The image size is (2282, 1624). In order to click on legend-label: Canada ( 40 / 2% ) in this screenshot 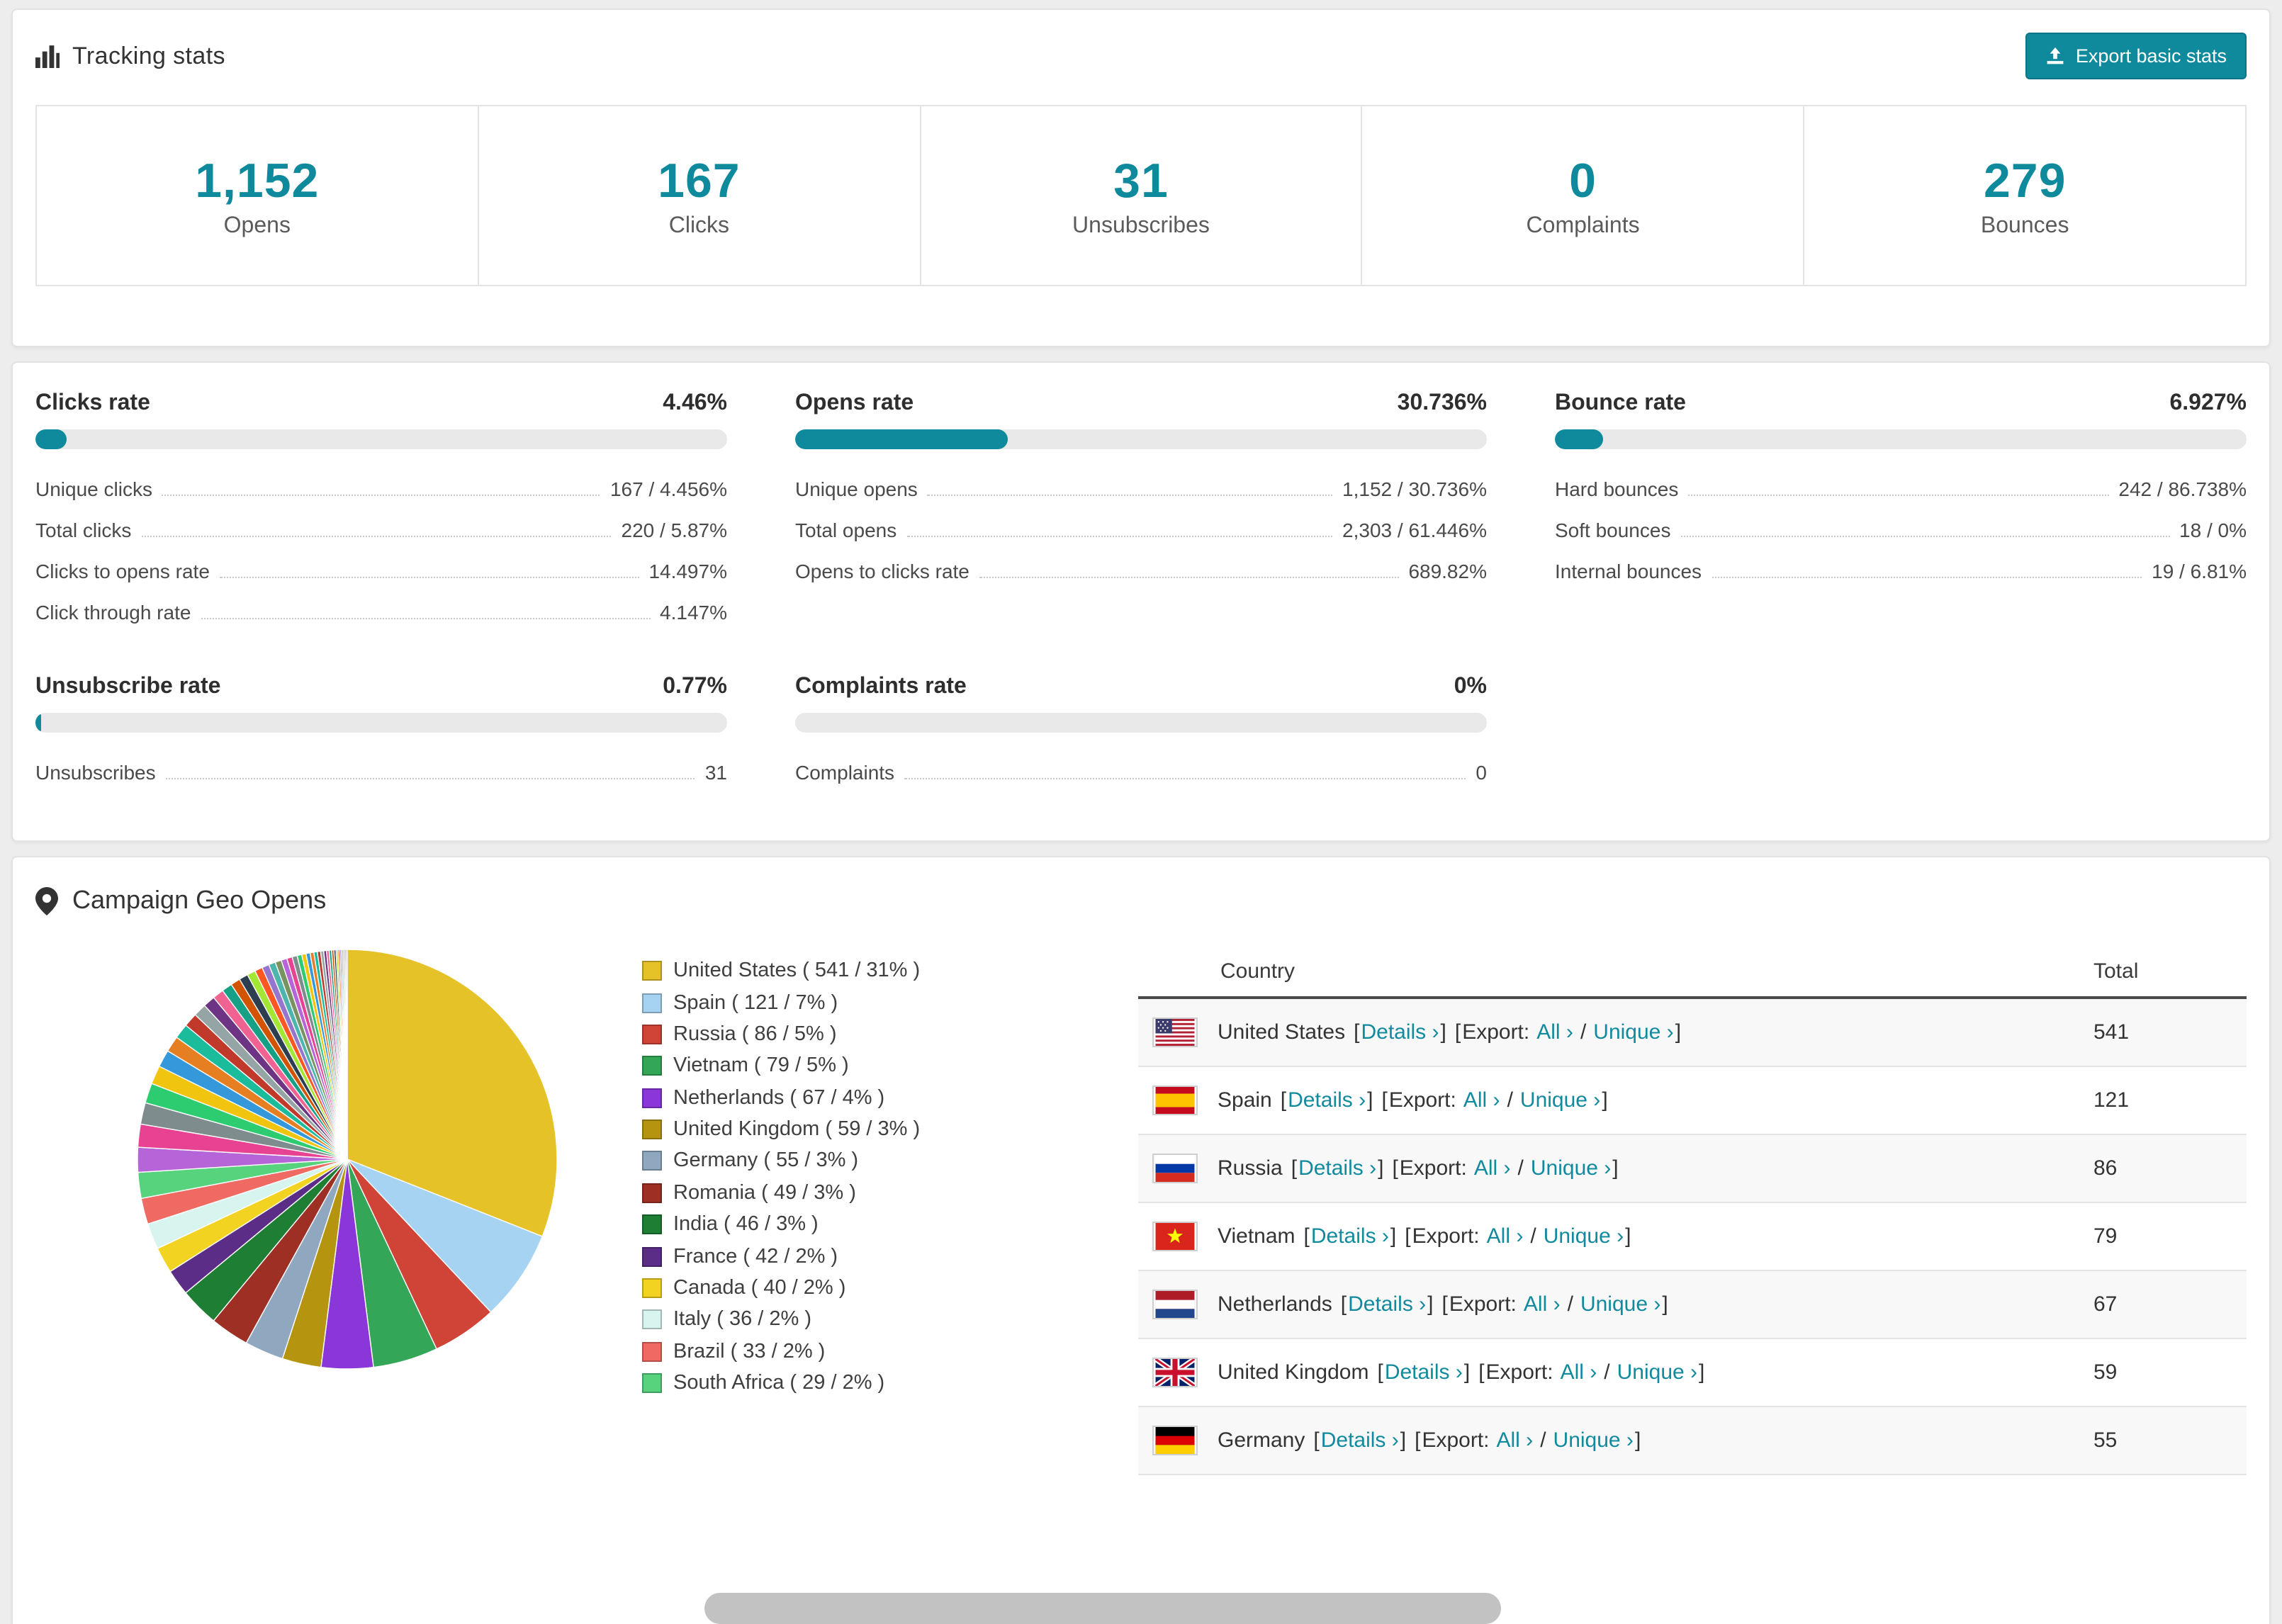, I will do `click(760, 1287)`.